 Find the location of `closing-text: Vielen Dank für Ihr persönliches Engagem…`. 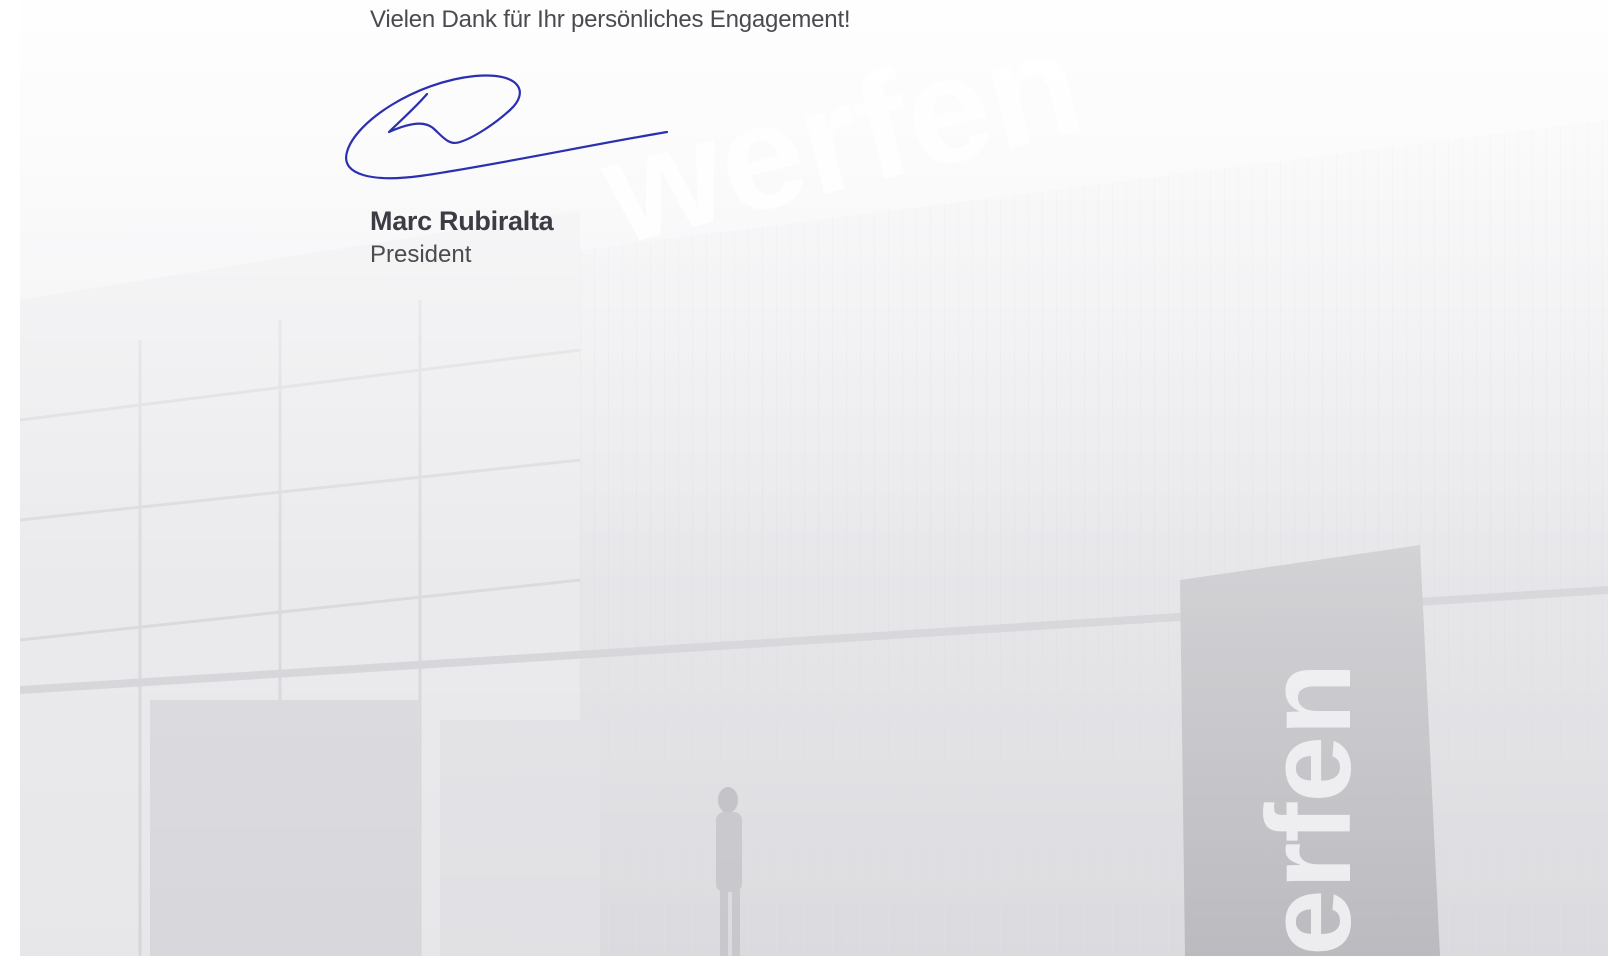

closing-text: Vielen Dank für Ihr persönliches Engagem… is located at coordinates (610, 19).